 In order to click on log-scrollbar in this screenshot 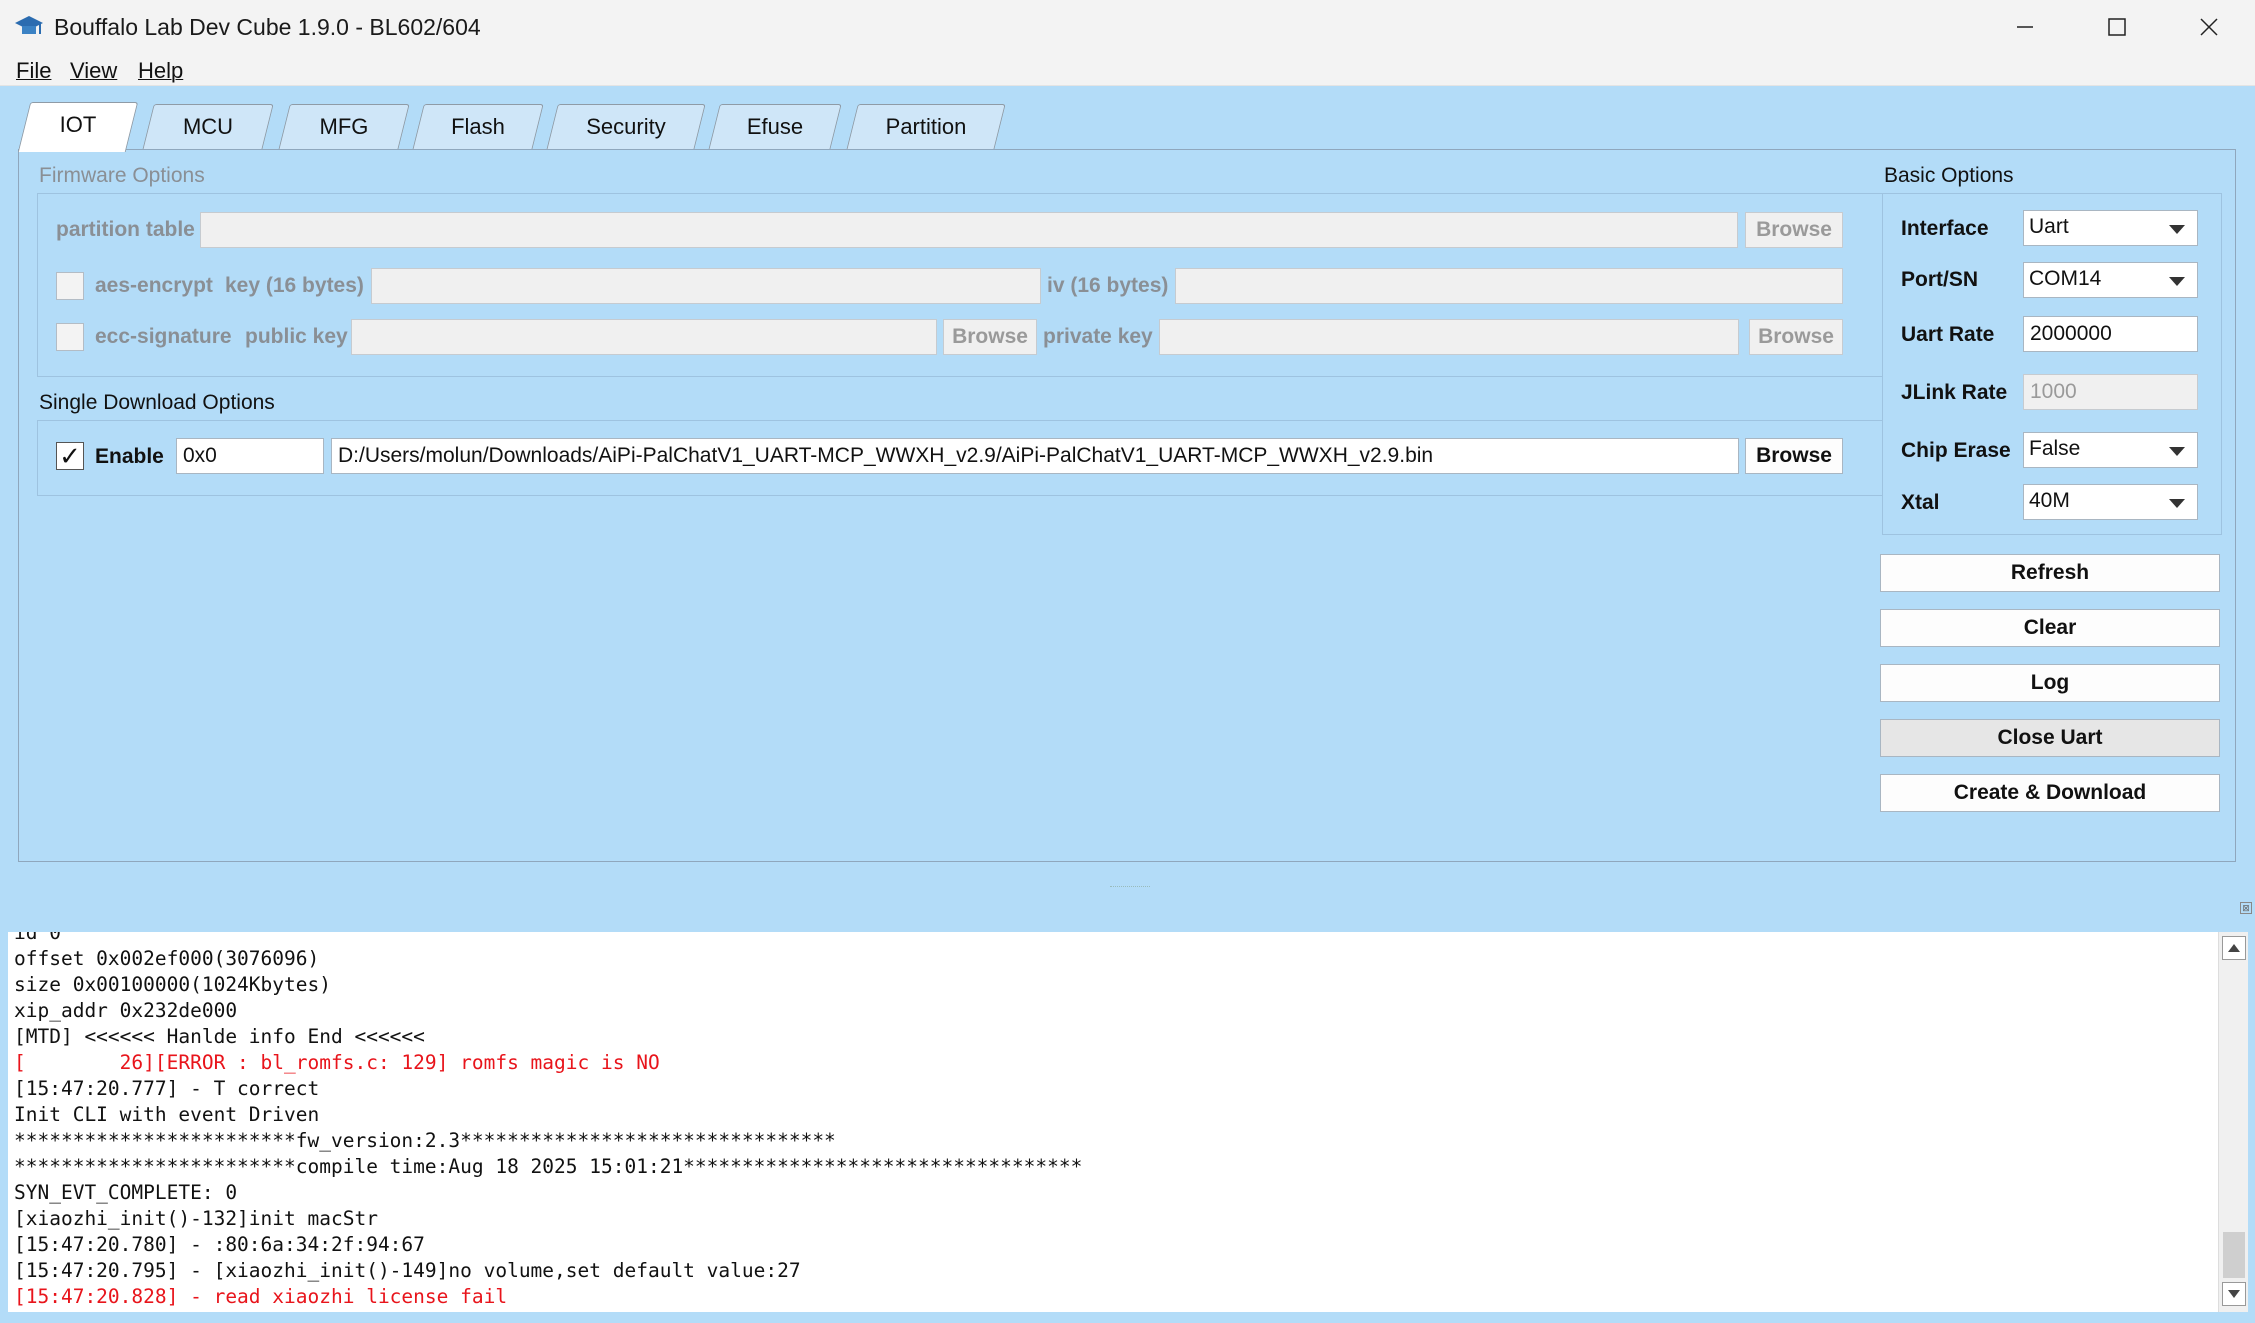, I will do `click(2233, 1122)`.